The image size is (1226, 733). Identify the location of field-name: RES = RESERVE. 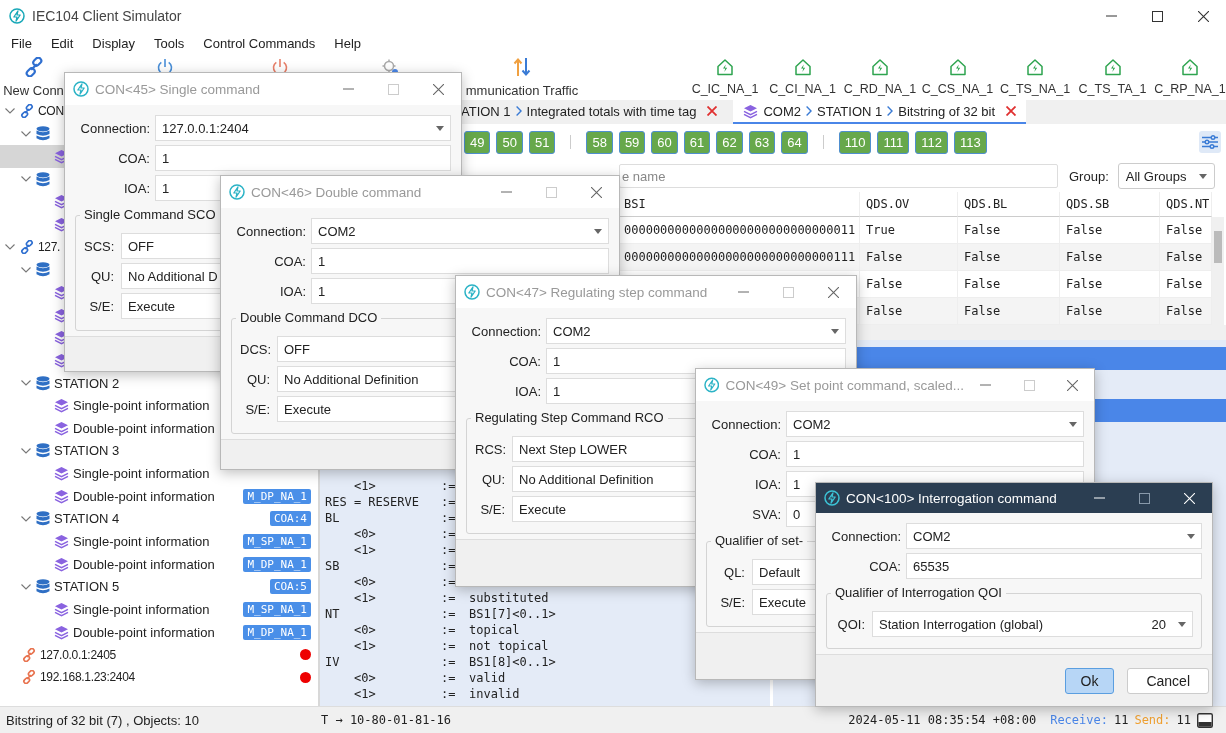
(372, 502).